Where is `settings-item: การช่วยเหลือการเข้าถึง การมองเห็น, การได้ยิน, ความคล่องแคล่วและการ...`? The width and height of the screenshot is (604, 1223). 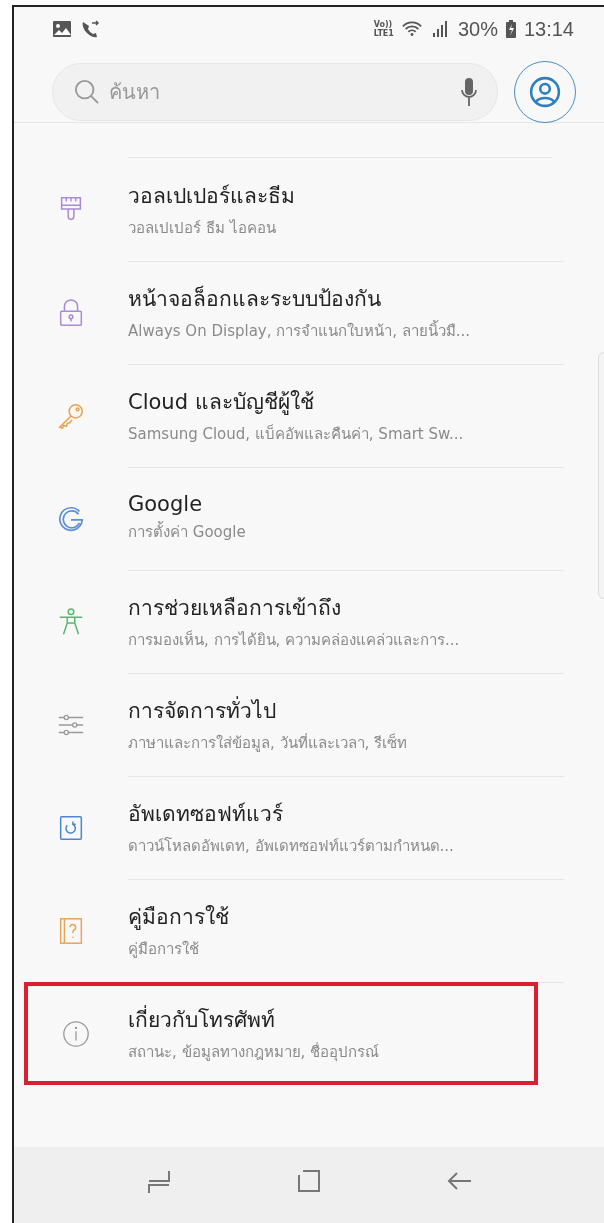 settings-item: การช่วยเหลือการเข้าถึง การมองเห็น, การได้ยิน, ความคล่องแคล่วและการ... is located at coordinates (303, 621).